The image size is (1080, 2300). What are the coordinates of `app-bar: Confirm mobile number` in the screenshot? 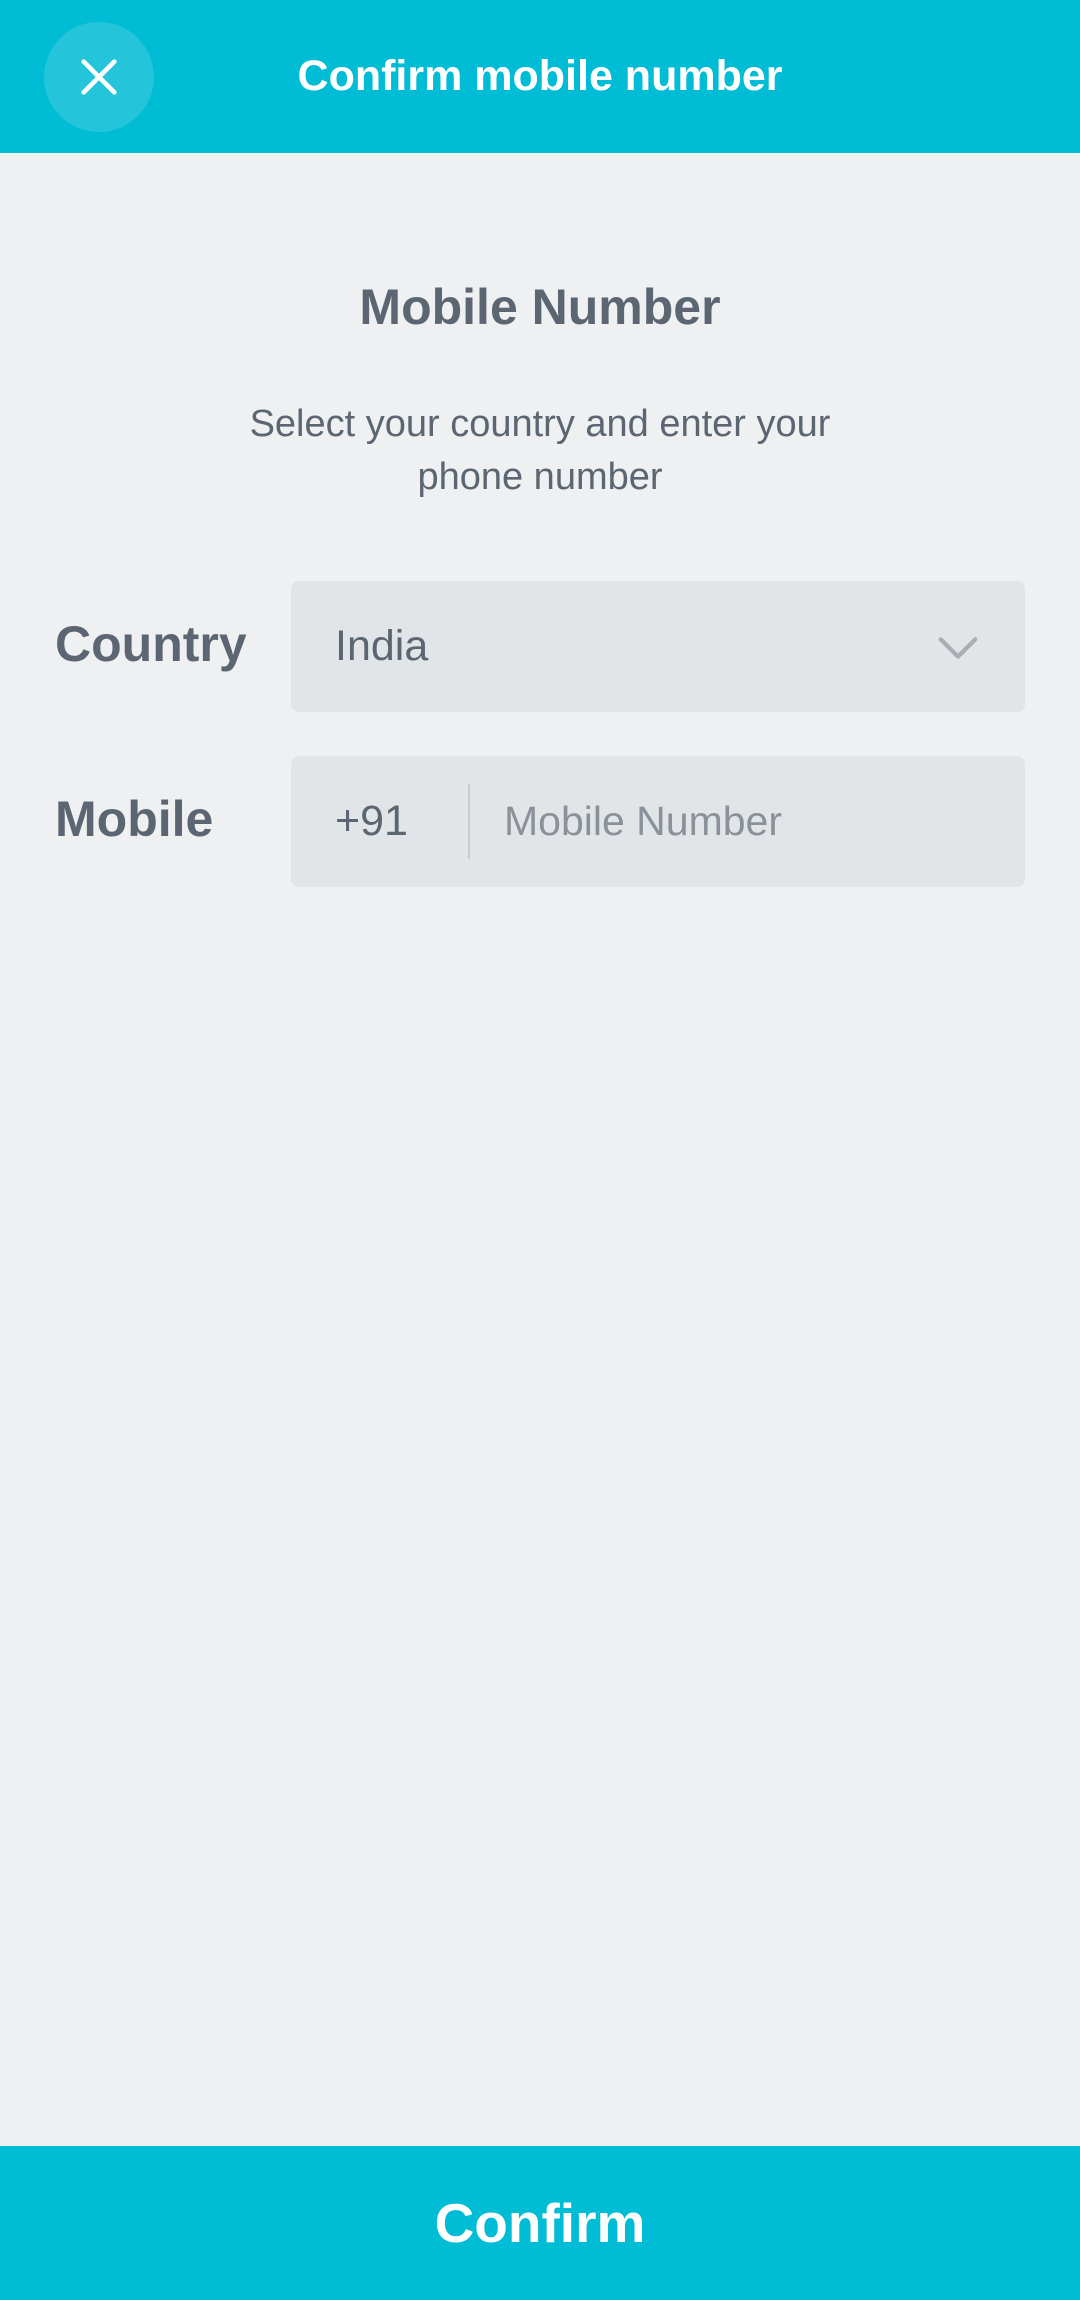 It's located at (540, 76).